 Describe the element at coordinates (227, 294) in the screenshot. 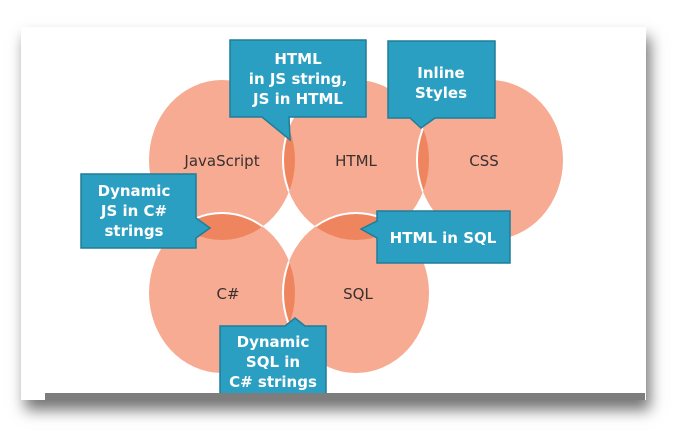

I see `label-csharp: C#` at that location.